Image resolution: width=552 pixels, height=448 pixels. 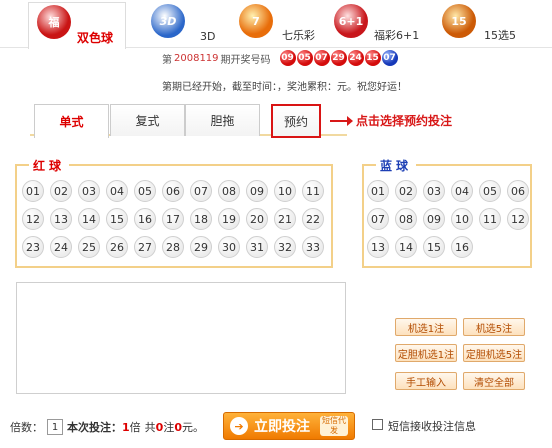 What do you see at coordinates (462, 247) in the screenshot?
I see `blue-ball-option: 16` at bounding box center [462, 247].